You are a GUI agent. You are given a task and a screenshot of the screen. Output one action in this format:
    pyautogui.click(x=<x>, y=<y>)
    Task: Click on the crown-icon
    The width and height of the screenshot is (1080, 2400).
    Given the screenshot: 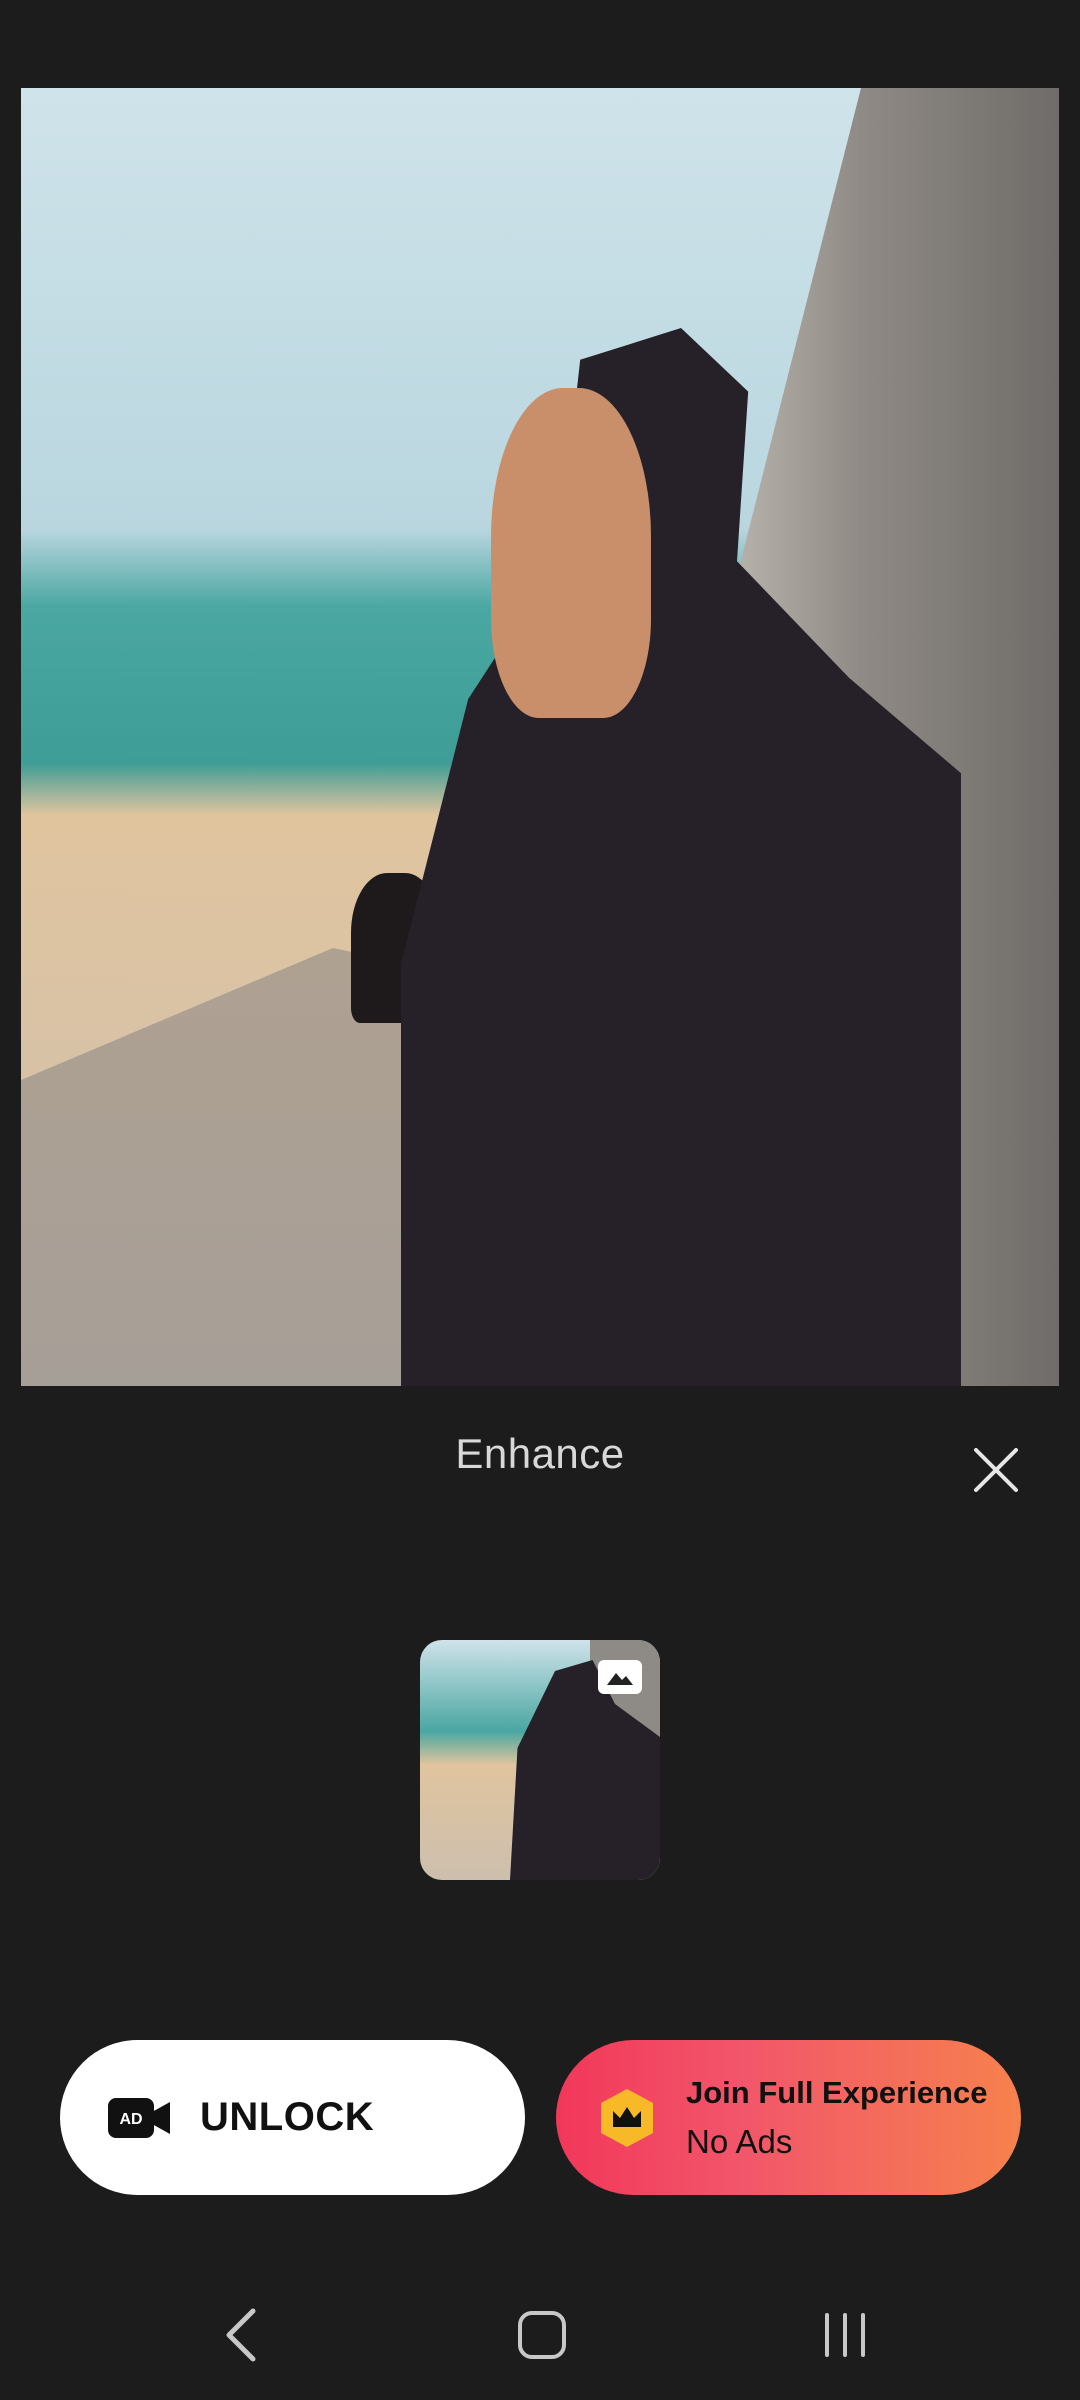 What is the action you would take?
    pyautogui.click(x=627, y=2117)
    